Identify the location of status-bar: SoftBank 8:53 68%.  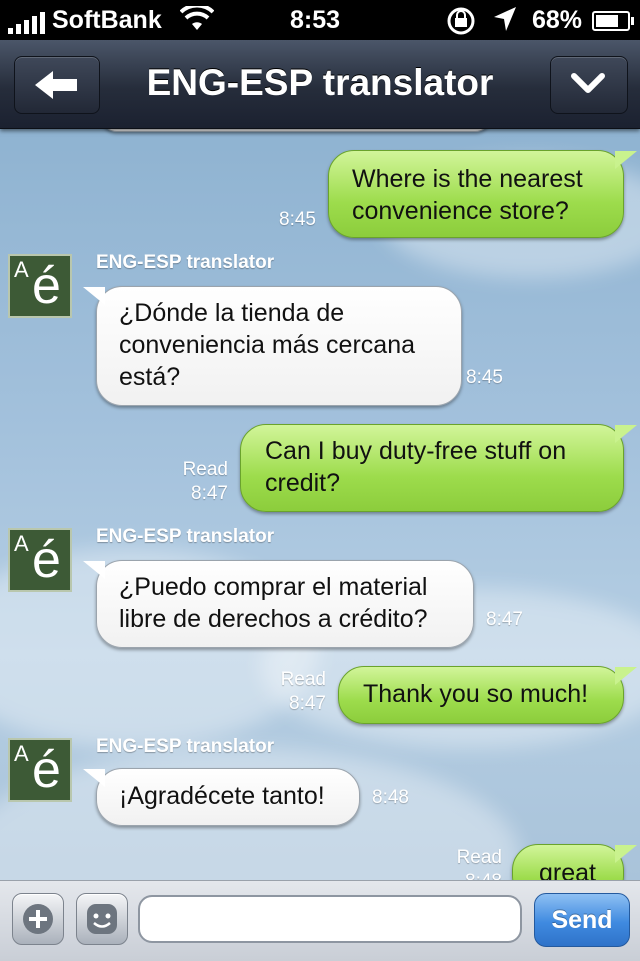
(320, 20).